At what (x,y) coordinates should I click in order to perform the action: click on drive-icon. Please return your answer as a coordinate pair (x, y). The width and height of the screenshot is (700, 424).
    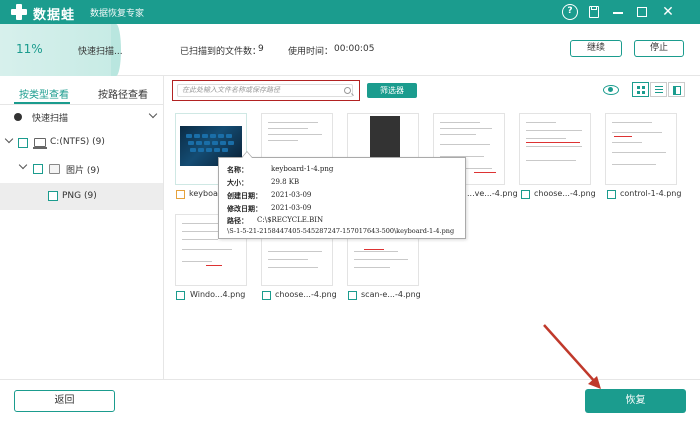
    Looking at the image, I should click on (40, 143).